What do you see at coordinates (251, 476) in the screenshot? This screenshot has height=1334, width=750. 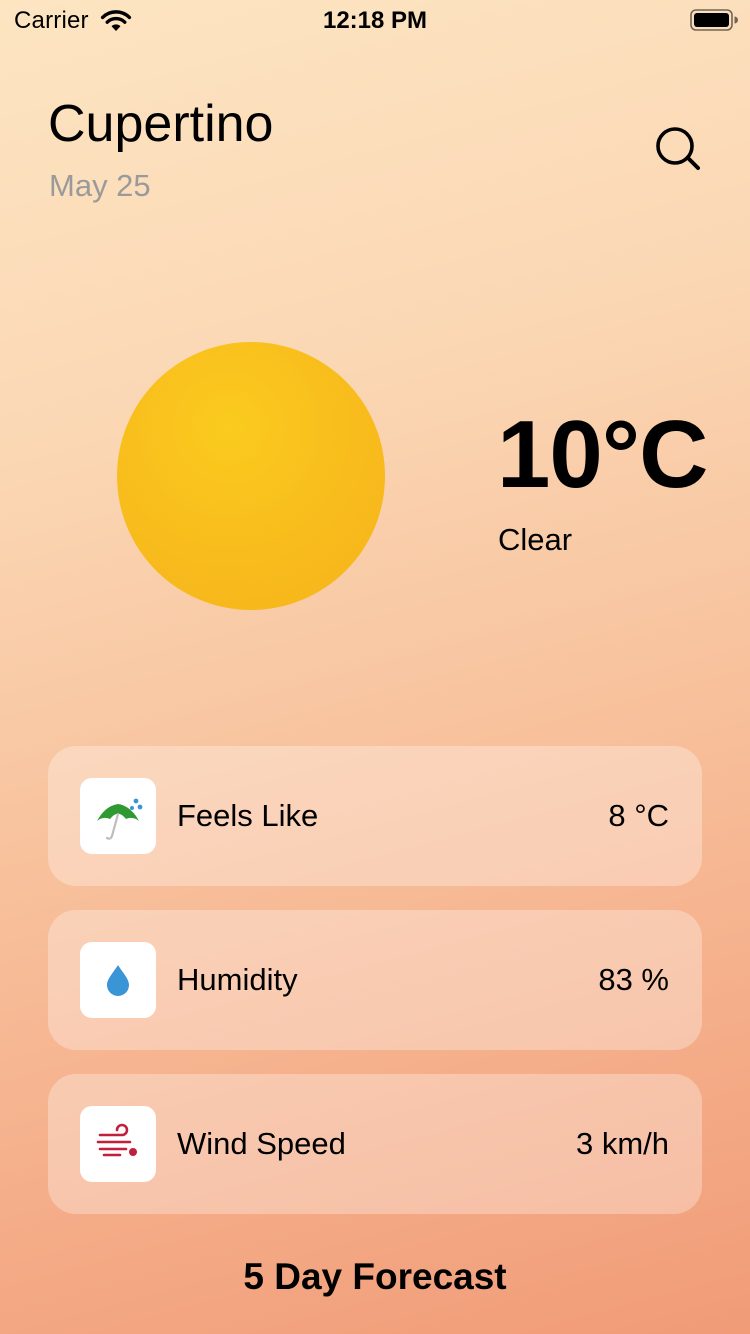 I see `sun-icon` at bounding box center [251, 476].